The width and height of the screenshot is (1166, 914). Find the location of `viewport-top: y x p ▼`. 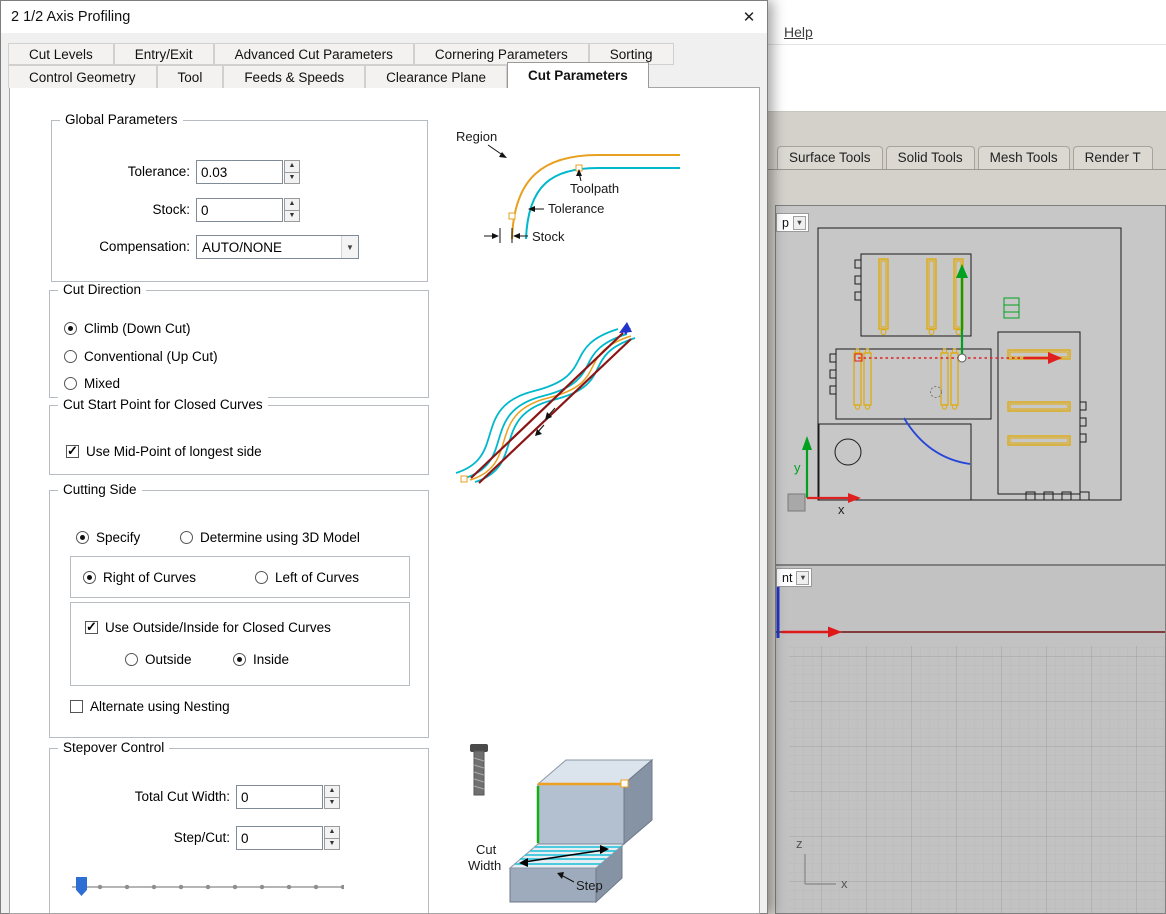

viewport-top: y x p ▼ is located at coordinates (970, 385).